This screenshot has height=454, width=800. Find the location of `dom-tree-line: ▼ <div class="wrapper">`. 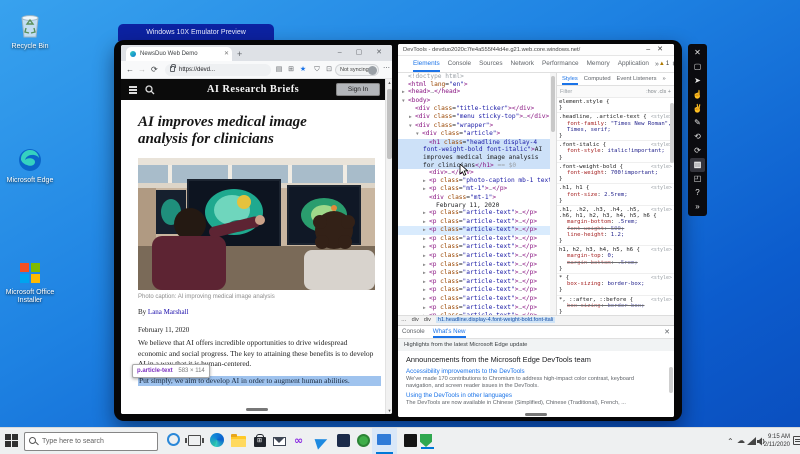

dom-tree-line: ▼ <div class="wrapper"> is located at coordinates (474, 126).